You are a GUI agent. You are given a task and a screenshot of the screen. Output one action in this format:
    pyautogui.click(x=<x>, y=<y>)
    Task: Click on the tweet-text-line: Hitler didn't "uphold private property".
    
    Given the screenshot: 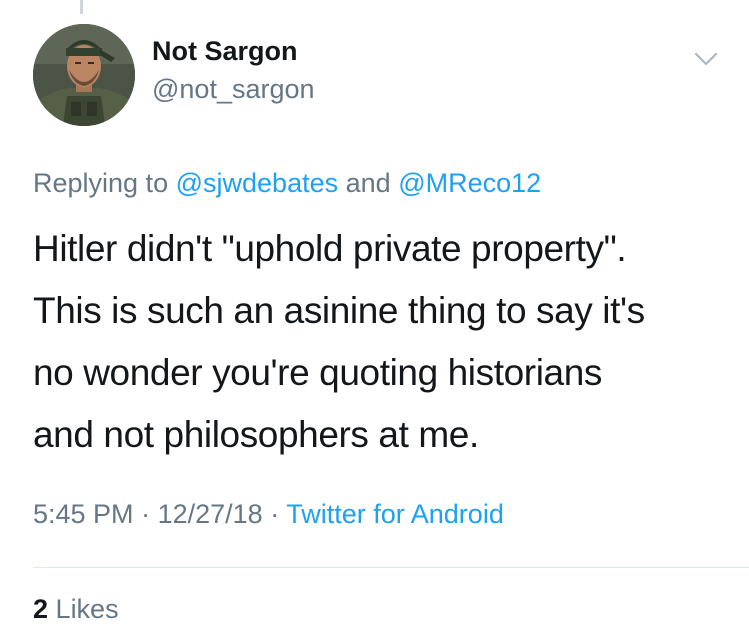 What is the action you would take?
    pyautogui.click(x=330, y=248)
    